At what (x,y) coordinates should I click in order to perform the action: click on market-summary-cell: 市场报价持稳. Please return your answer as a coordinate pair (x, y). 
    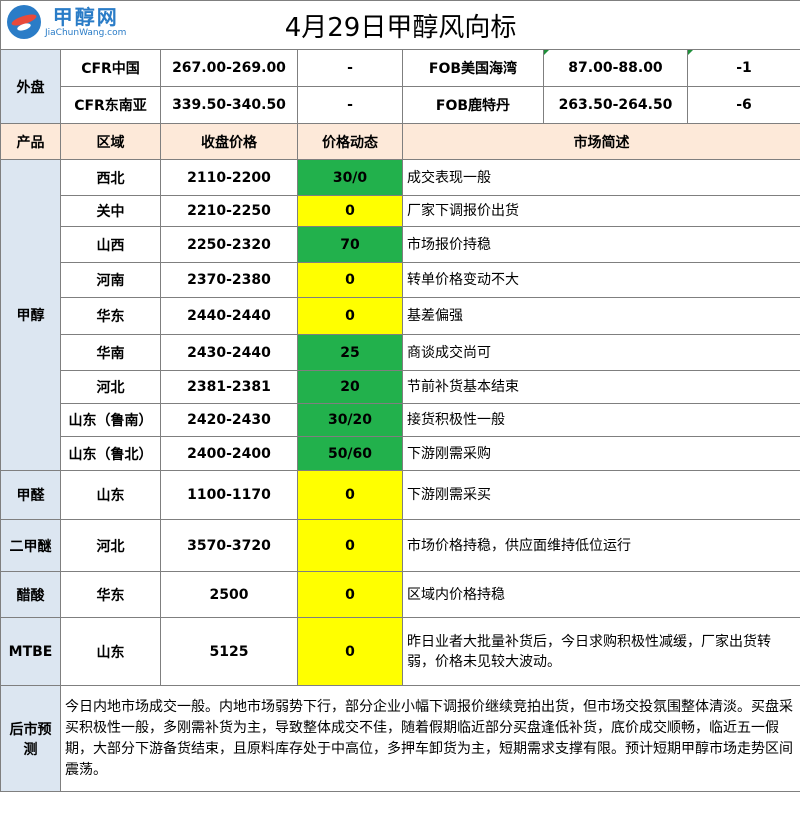
    Looking at the image, I should click on (600, 244).